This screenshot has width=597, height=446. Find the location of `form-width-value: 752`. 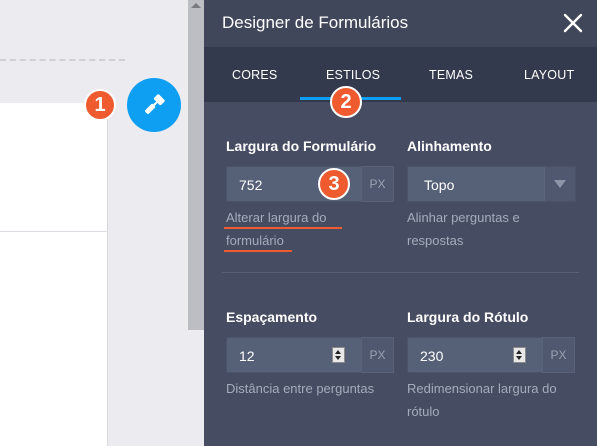

form-width-value: 752 is located at coordinates (251, 185).